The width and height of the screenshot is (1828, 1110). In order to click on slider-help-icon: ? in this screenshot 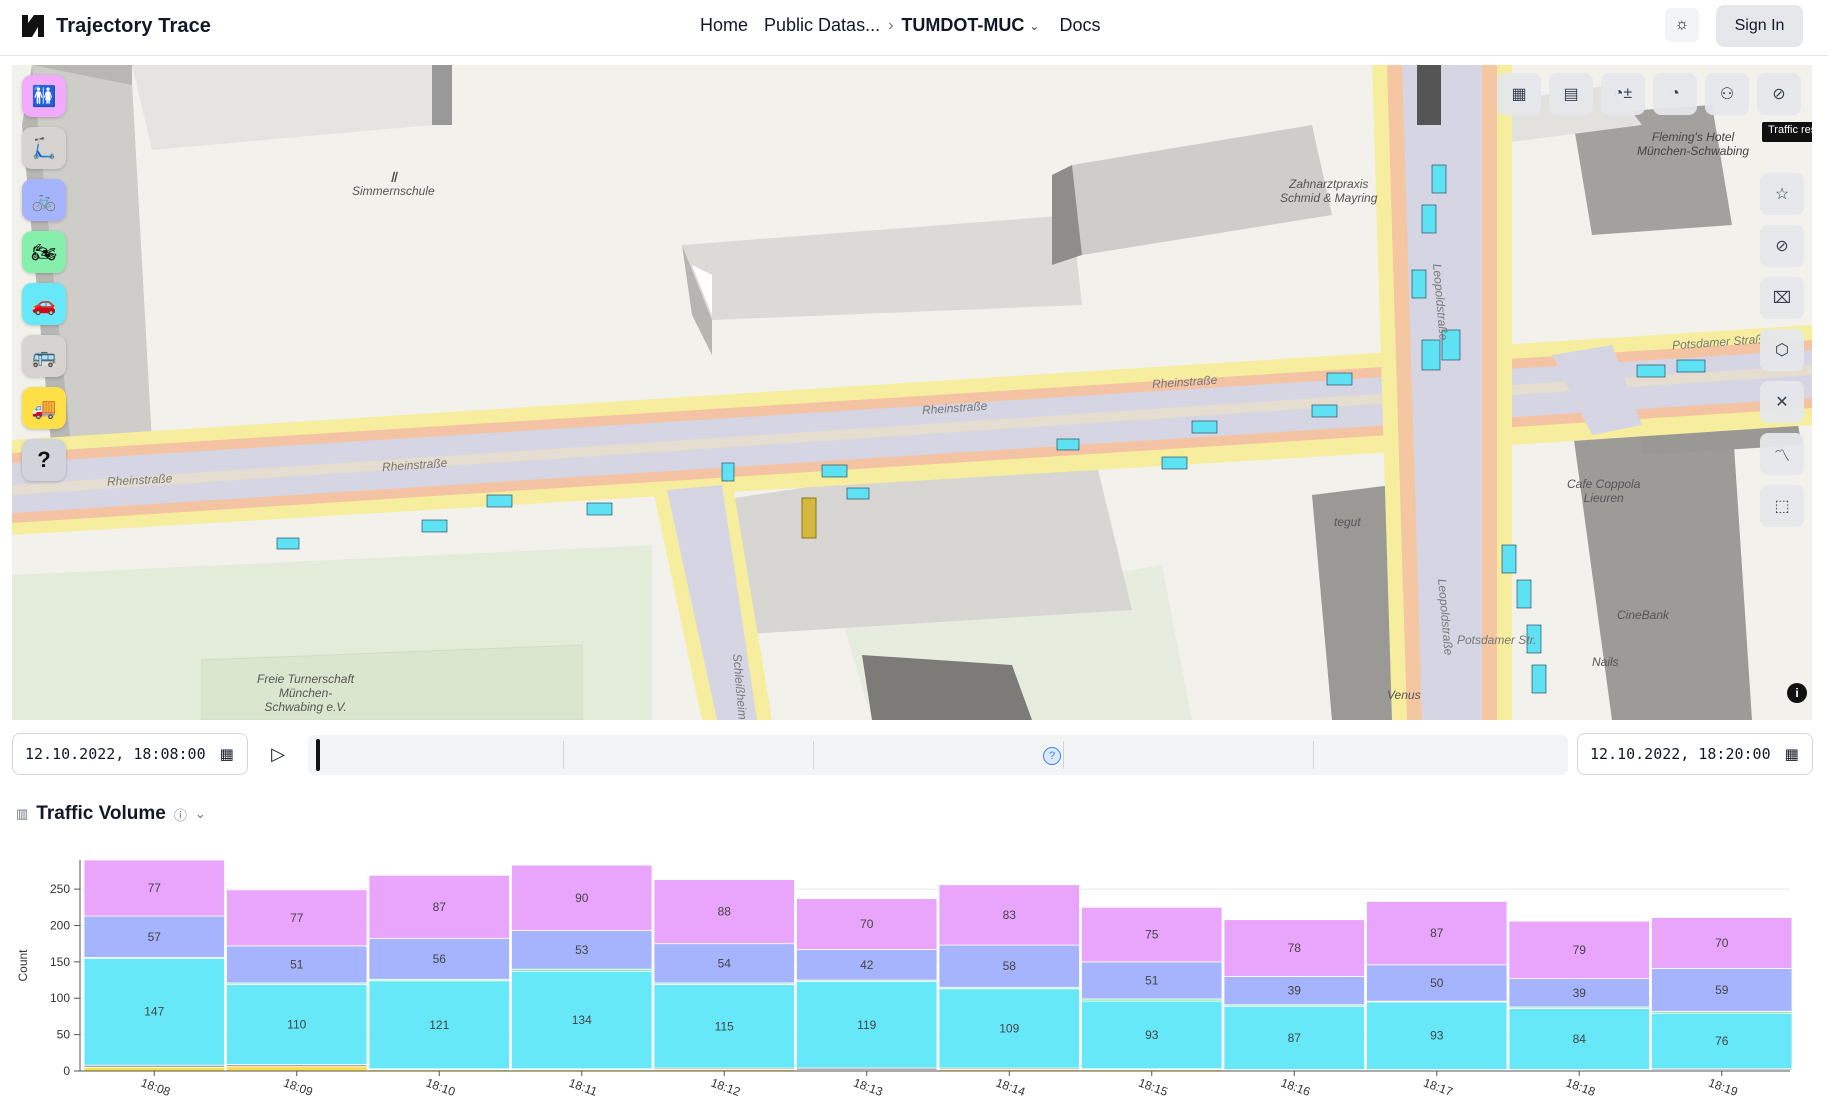, I will do `click(1052, 756)`.